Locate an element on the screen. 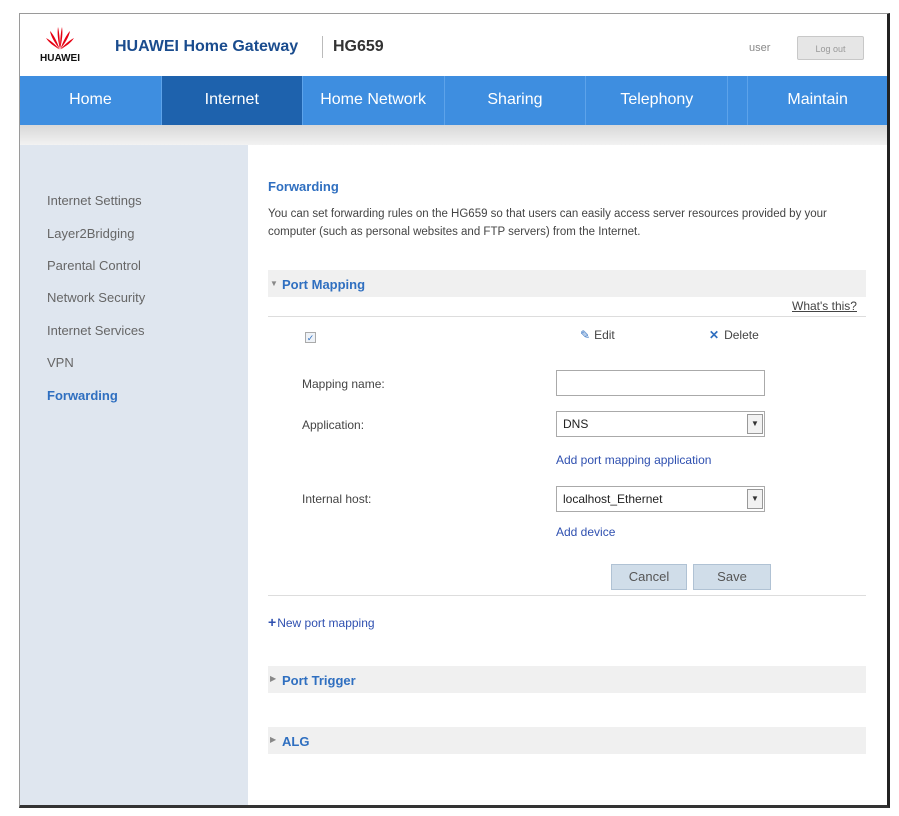 The image size is (899, 816). nav-maintain: Maintain is located at coordinates (817, 100).